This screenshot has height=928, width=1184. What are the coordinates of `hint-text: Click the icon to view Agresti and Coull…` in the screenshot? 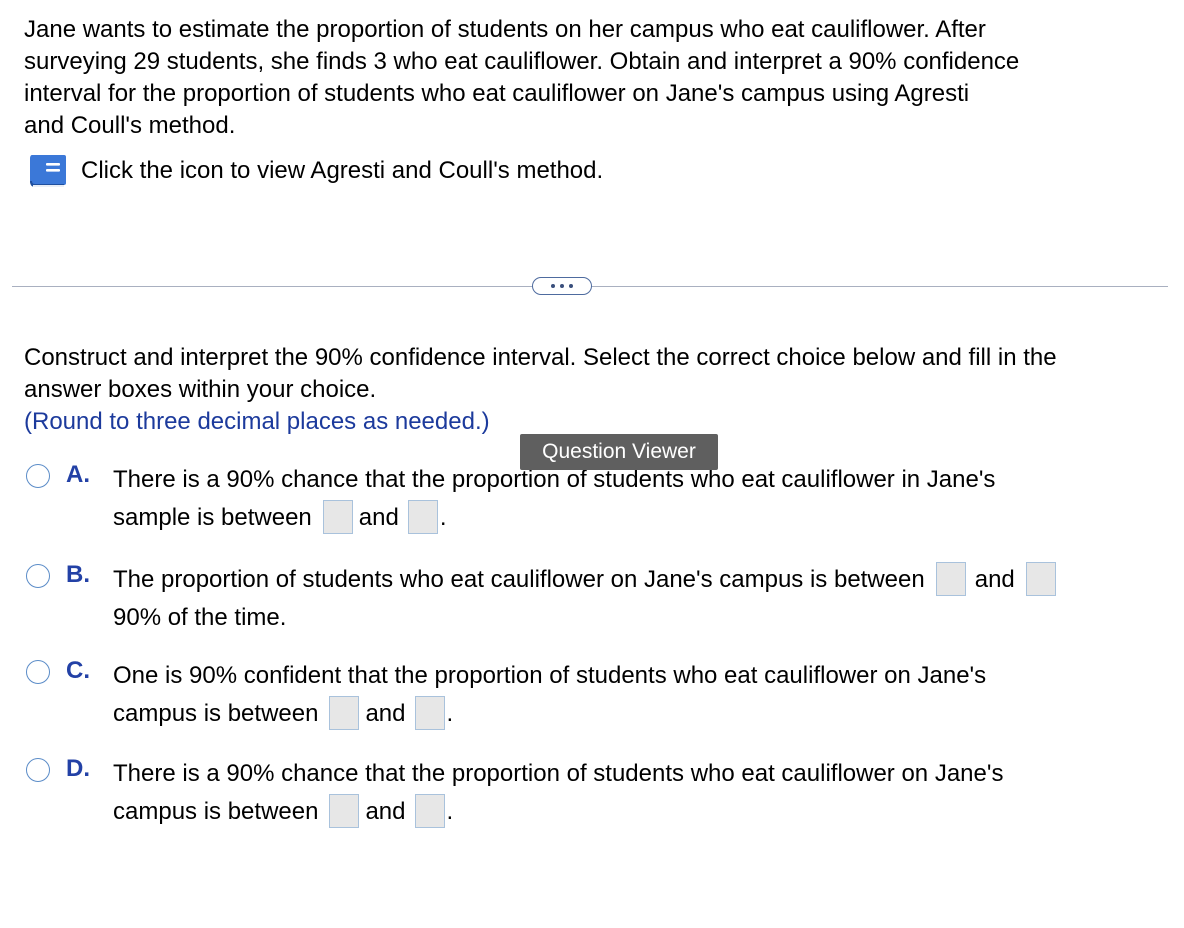 It's located at (342, 170).